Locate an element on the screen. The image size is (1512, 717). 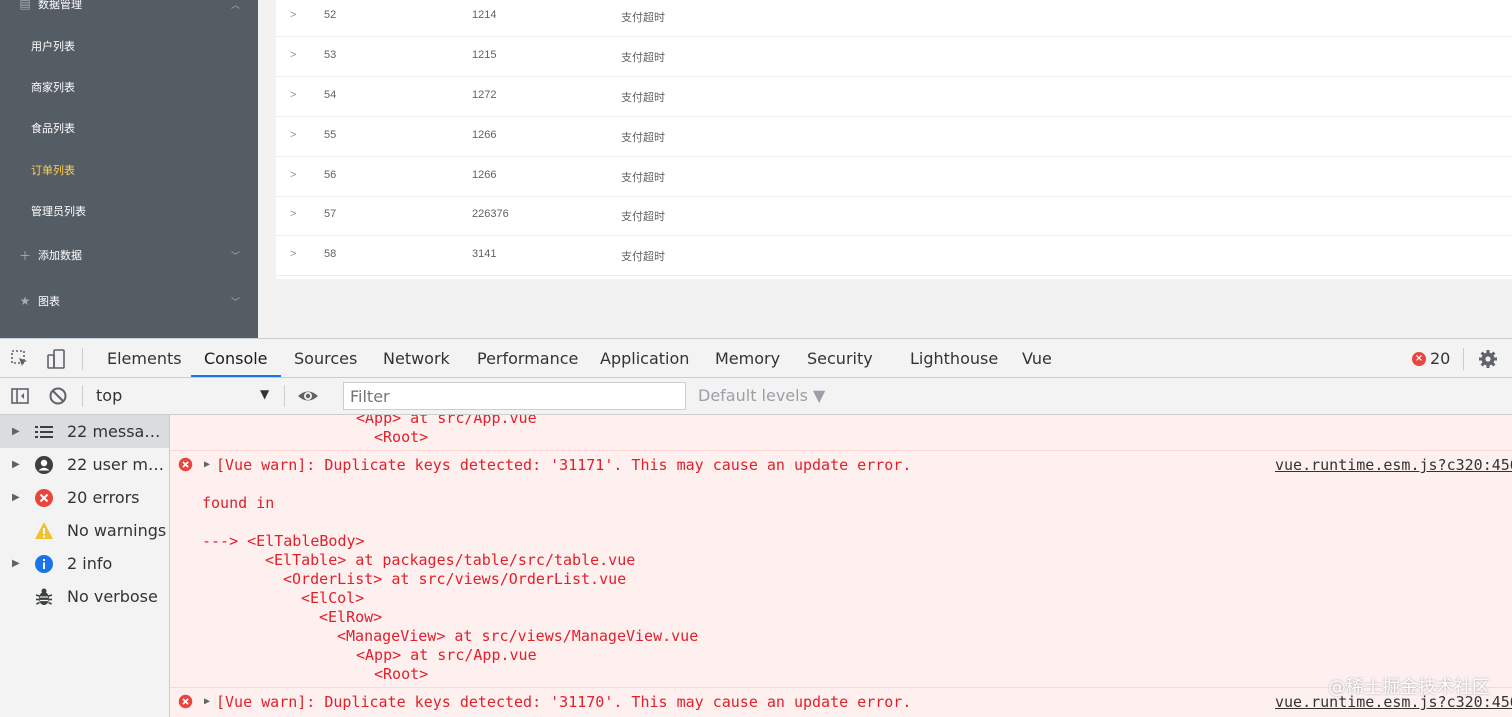
sidebar-filter-verbose: No verbose is located at coordinates (84, 596).